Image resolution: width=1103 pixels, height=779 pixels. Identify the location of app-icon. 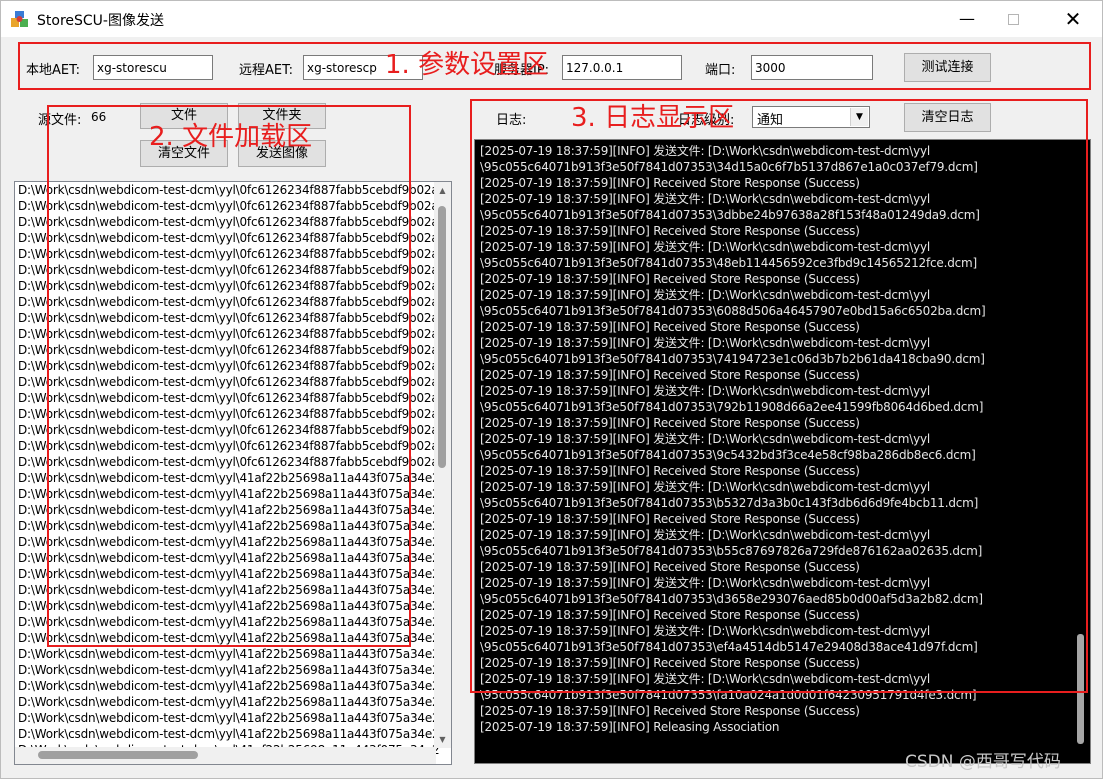
(19, 19).